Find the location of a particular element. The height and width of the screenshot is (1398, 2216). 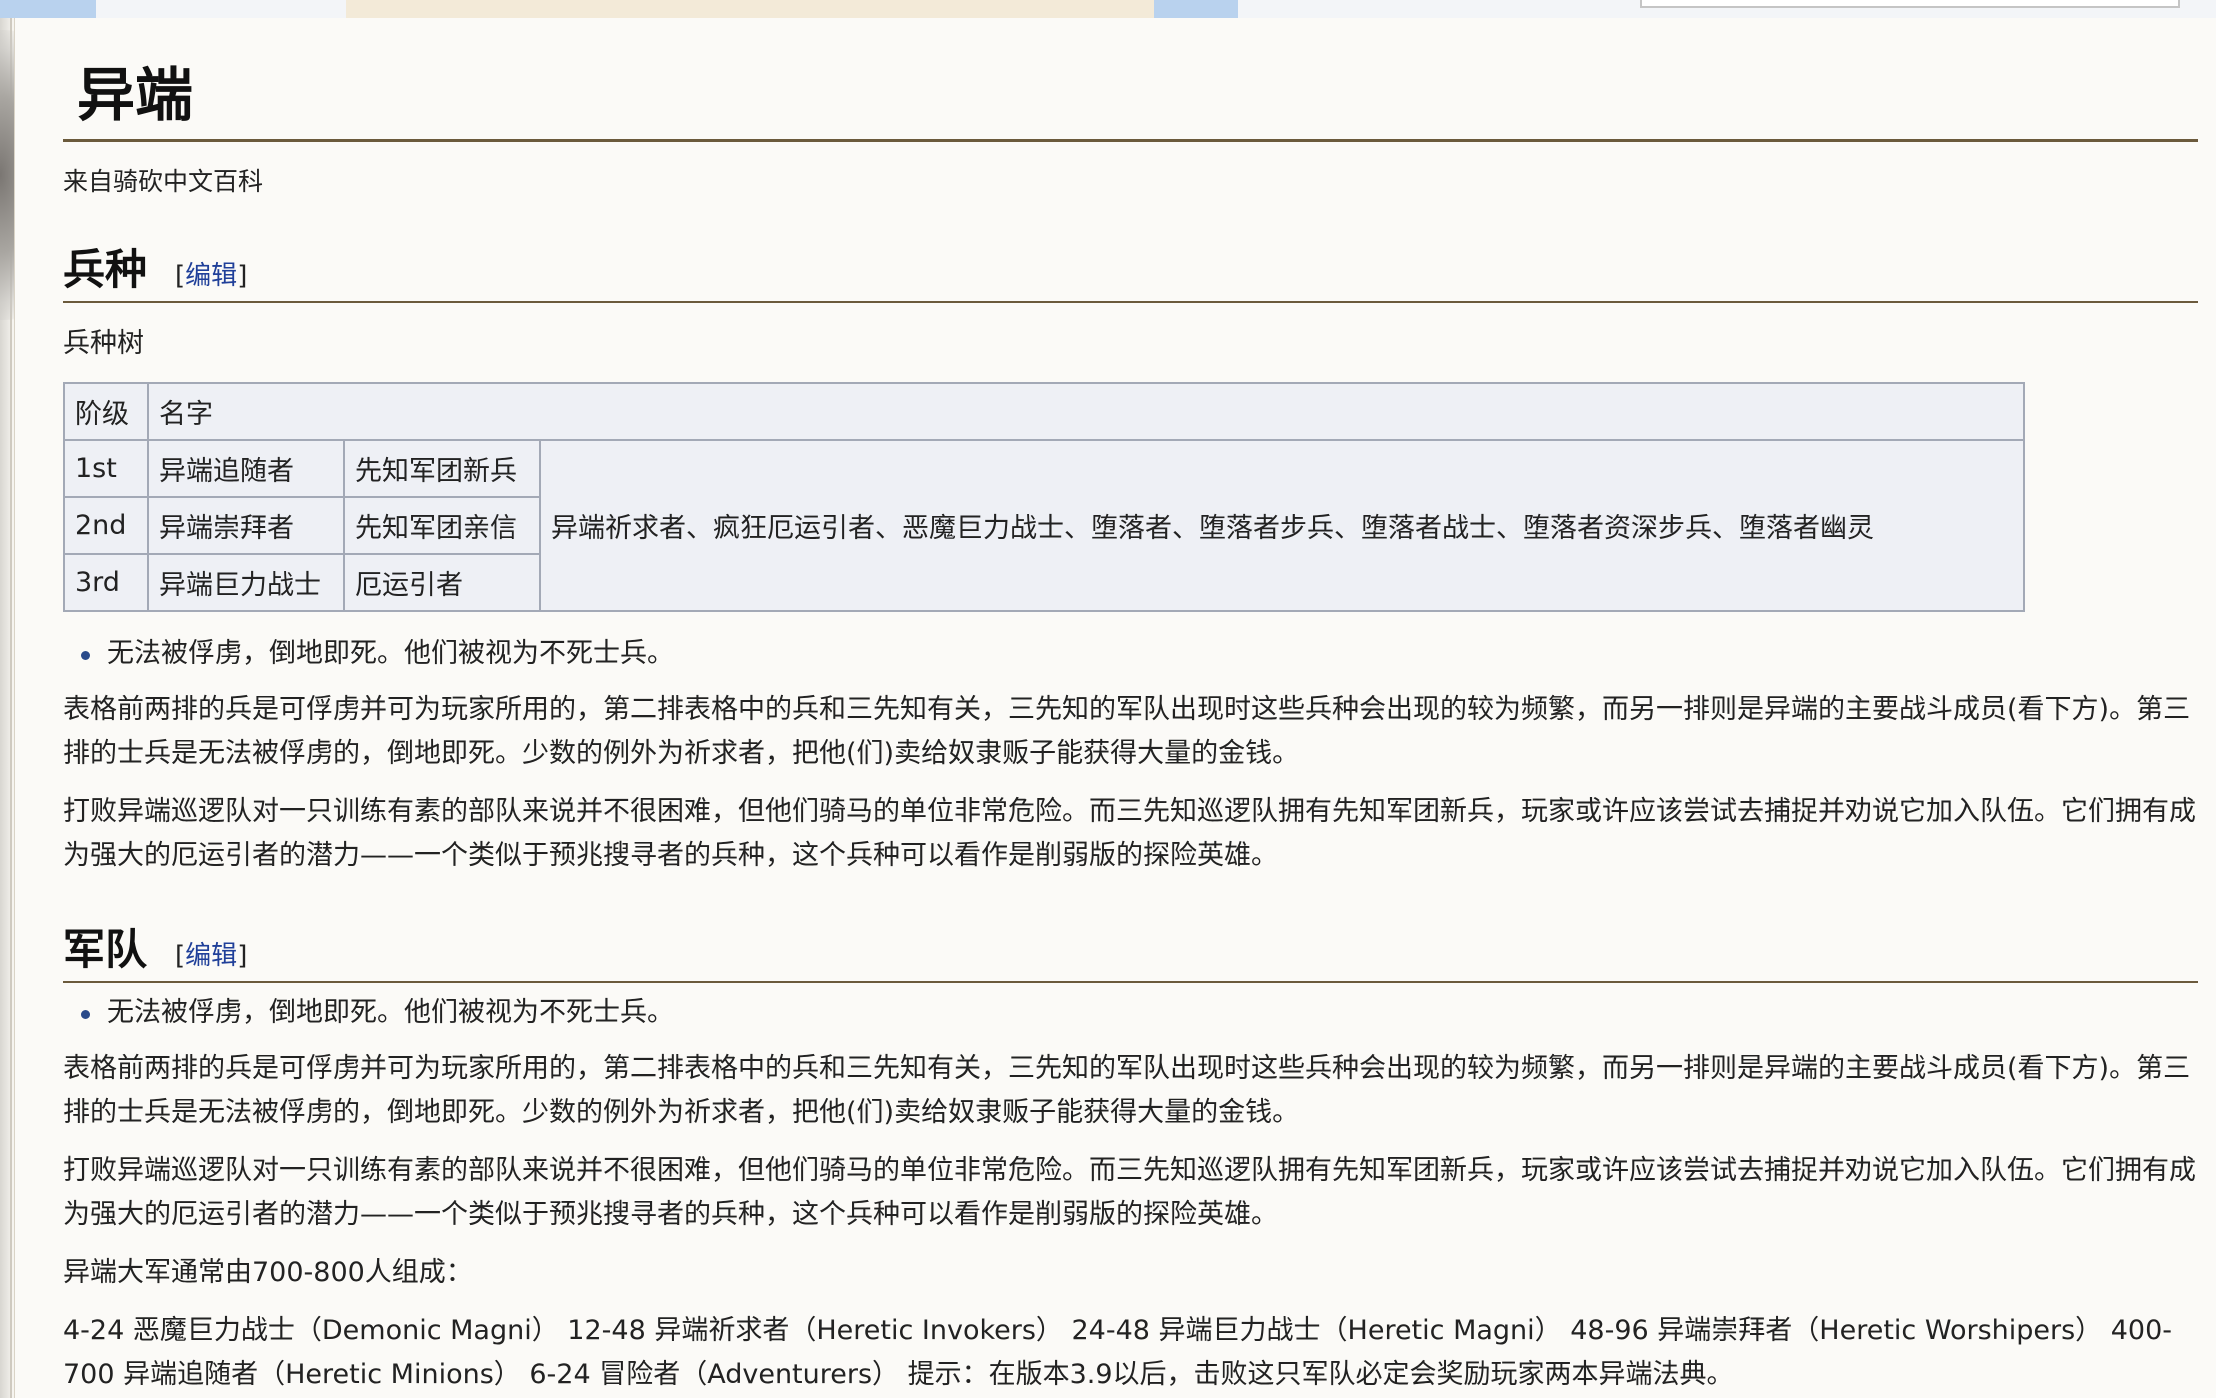

section-title: 军队 is located at coordinates (105, 950).